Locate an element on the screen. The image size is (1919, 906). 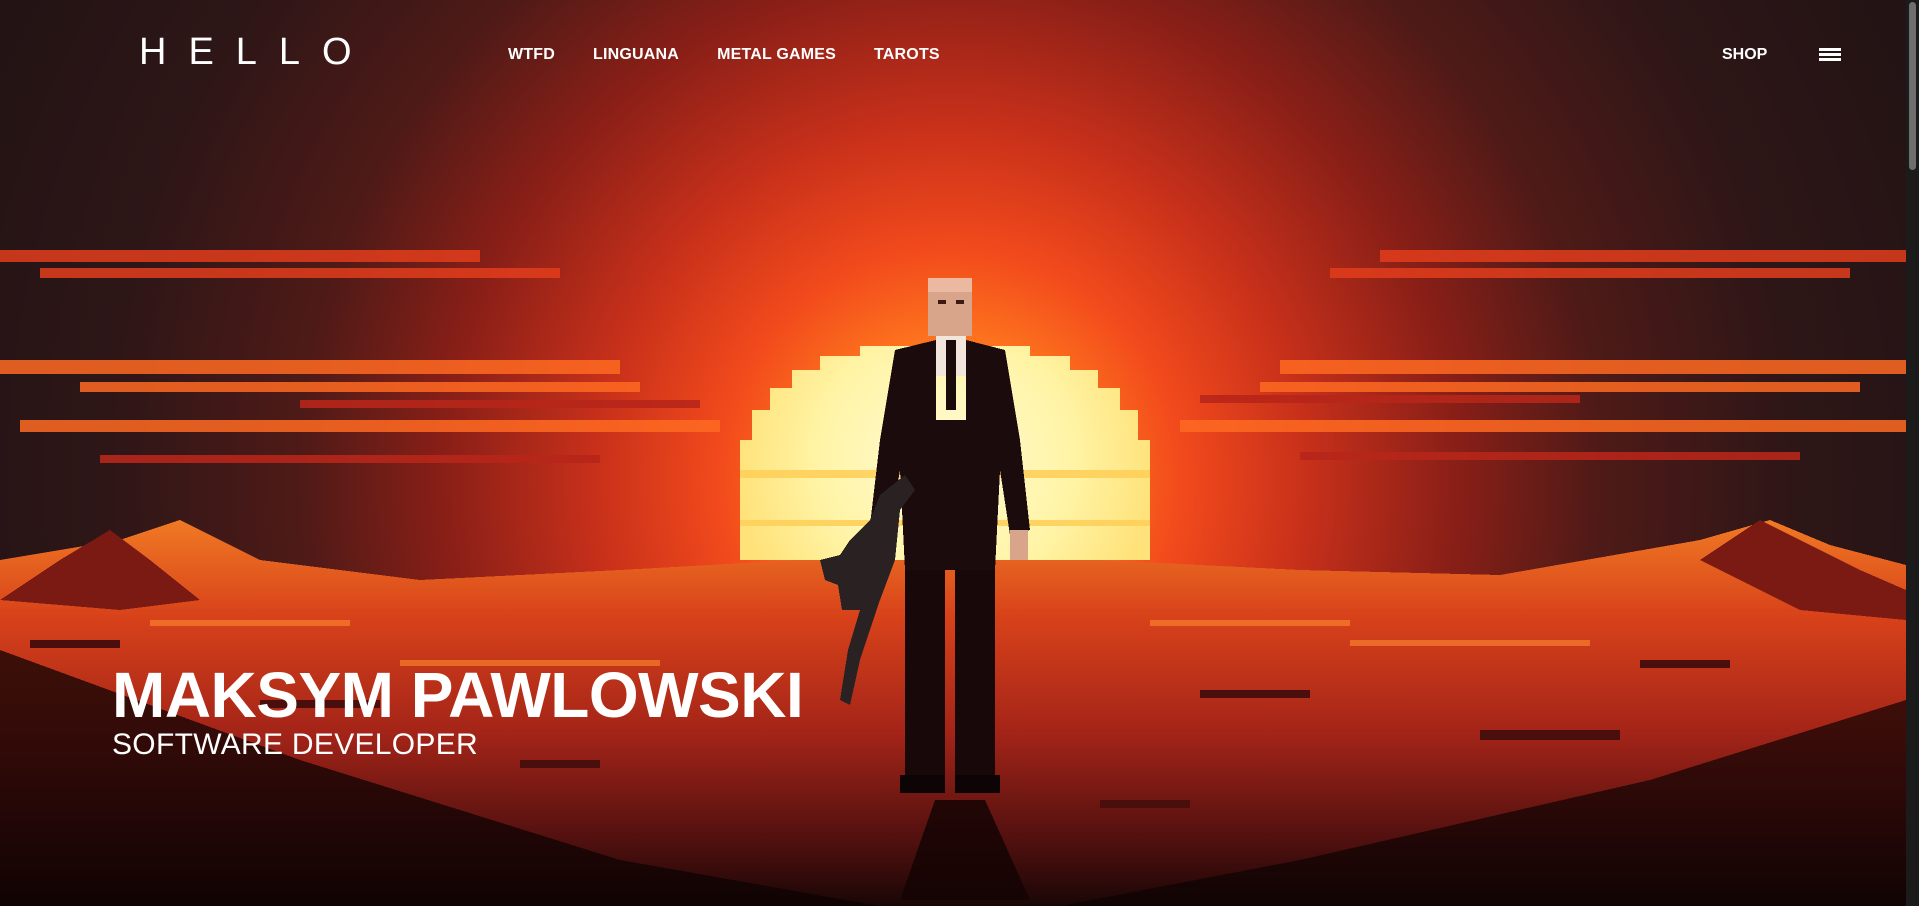
hero-role: SOFTWARE DEVELOPER is located at coordinates (295, 744).